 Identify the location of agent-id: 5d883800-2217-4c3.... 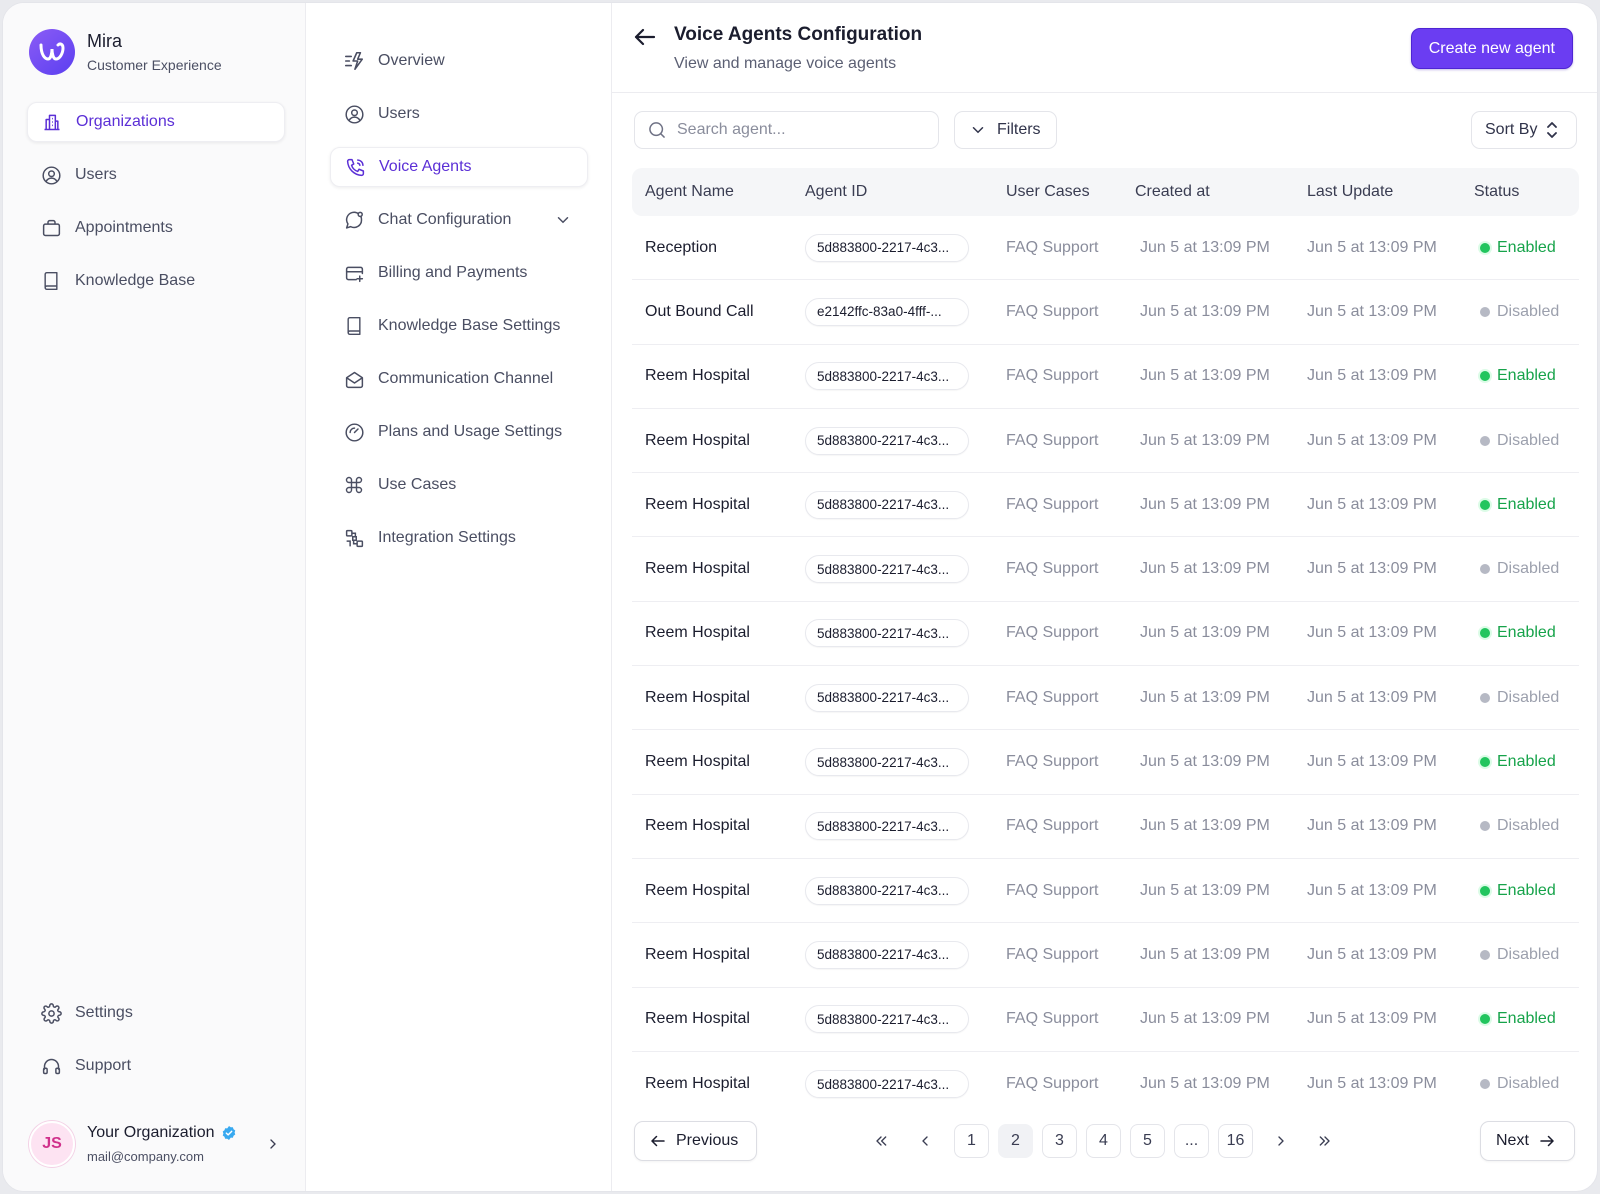
(883, 376).